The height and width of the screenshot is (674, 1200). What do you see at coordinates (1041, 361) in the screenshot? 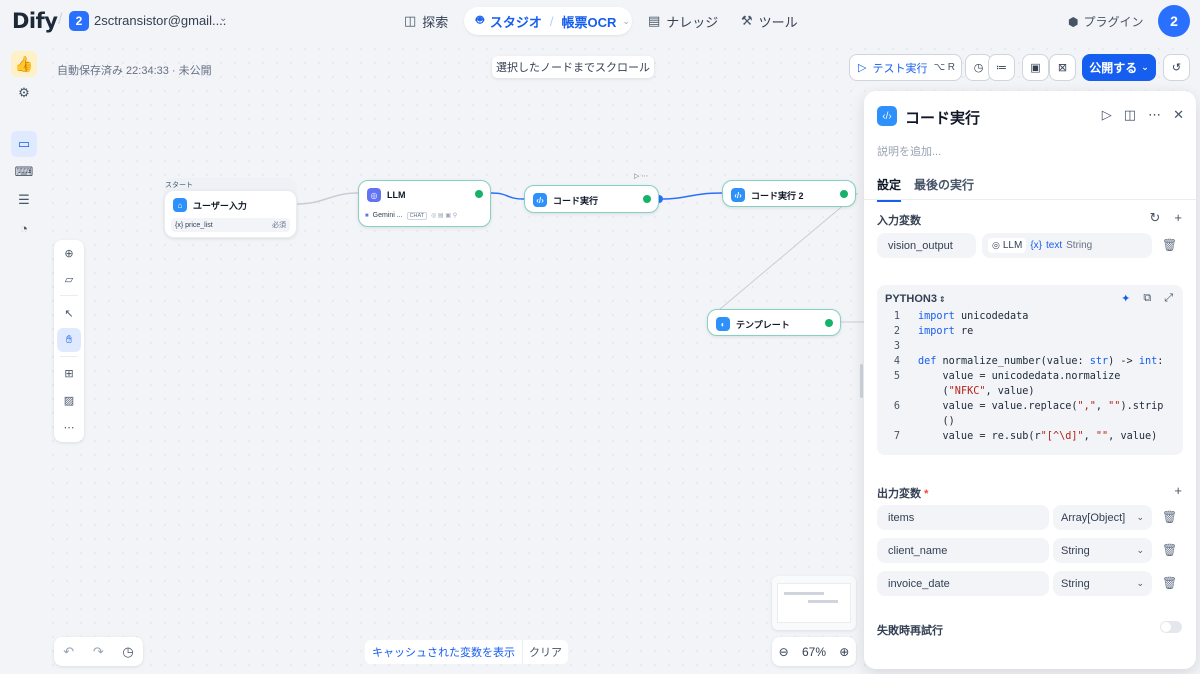
I see `code-text: def normalize_number(value: str) -> int:` at bounding box center [1041, 361].